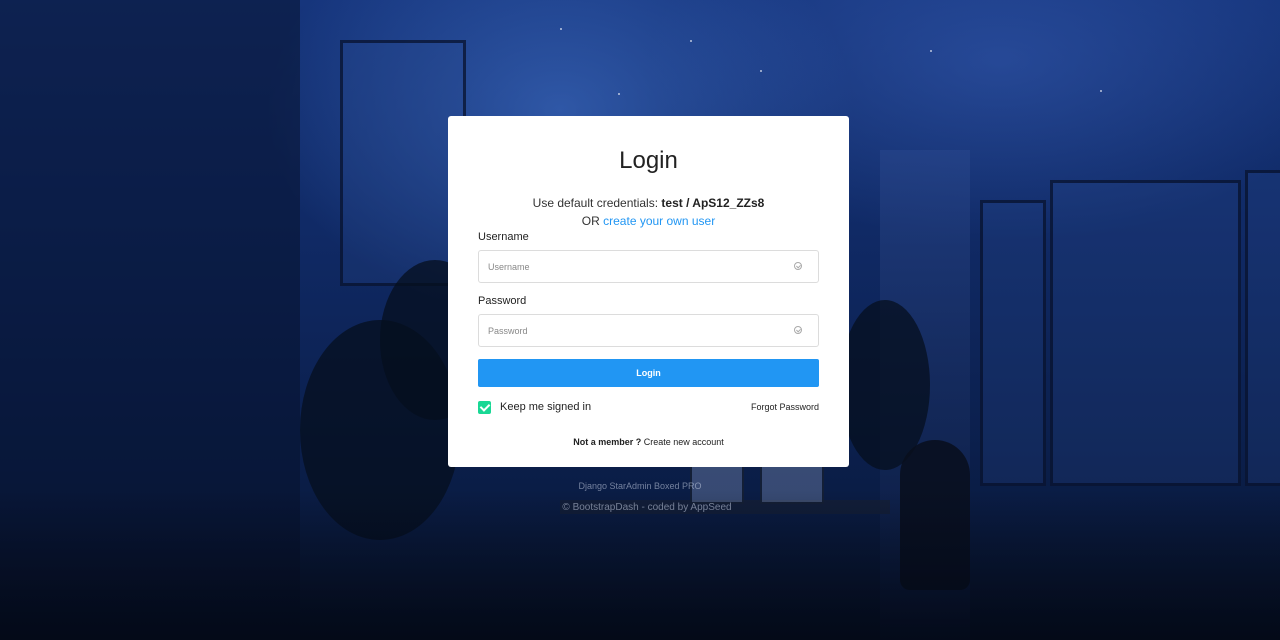 This screenshot has width=1280, height=640. What do you see at coordinates (502, 301) in the screenshot?
I see `password-label: Password` at bounding box center [502, 301].